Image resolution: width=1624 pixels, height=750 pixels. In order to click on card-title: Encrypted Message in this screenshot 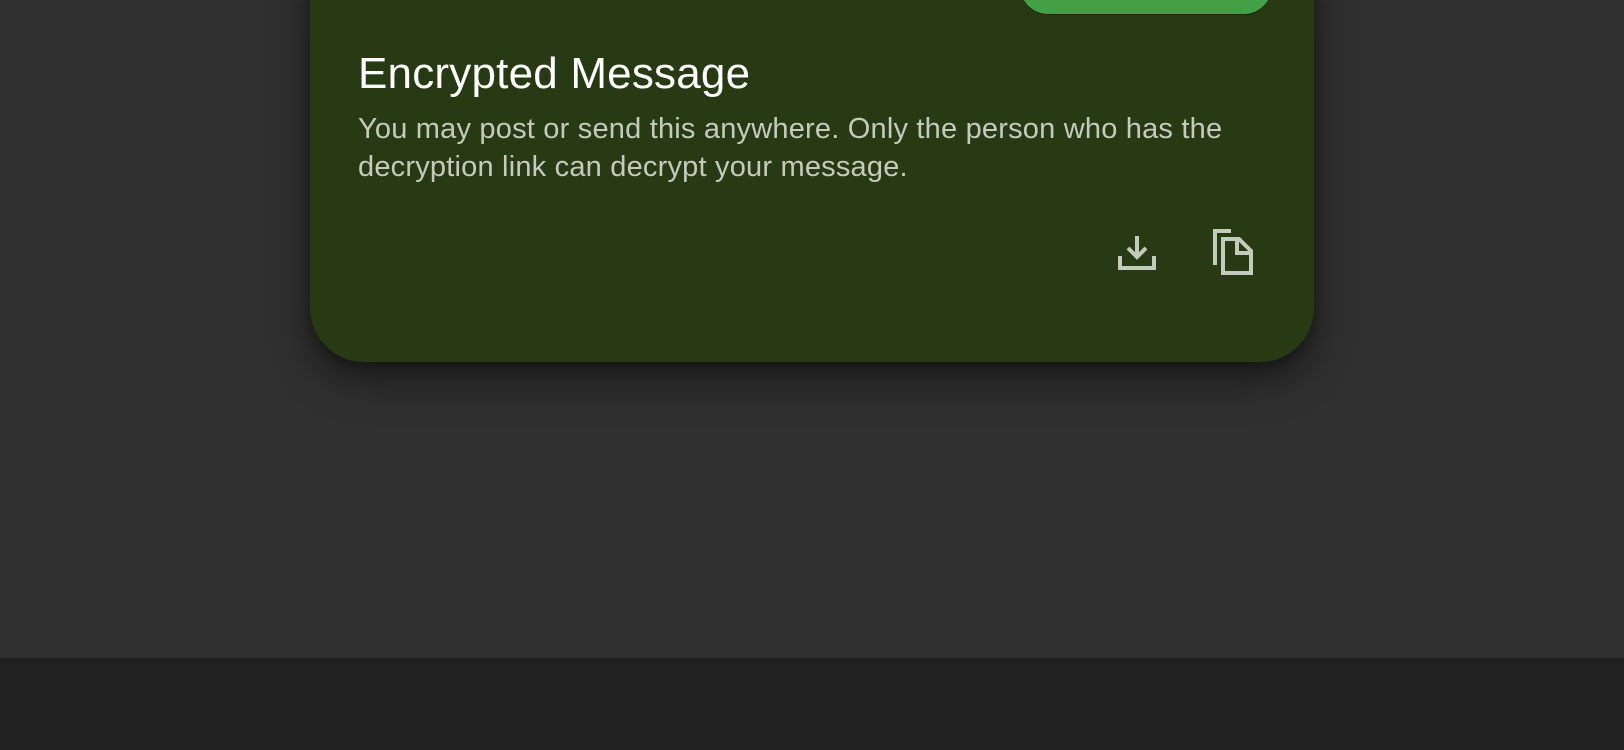, I will do `click(554, 73)`.